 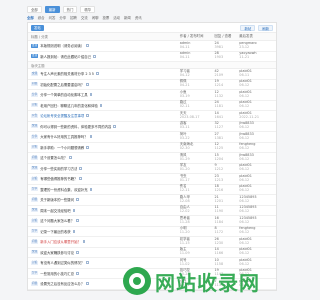 What do you see at coordinates (62, 115) in the screenshot?
I see `thread-link: 论坛帐号安全提醒及注意事项` at bounding box center [62, 115].